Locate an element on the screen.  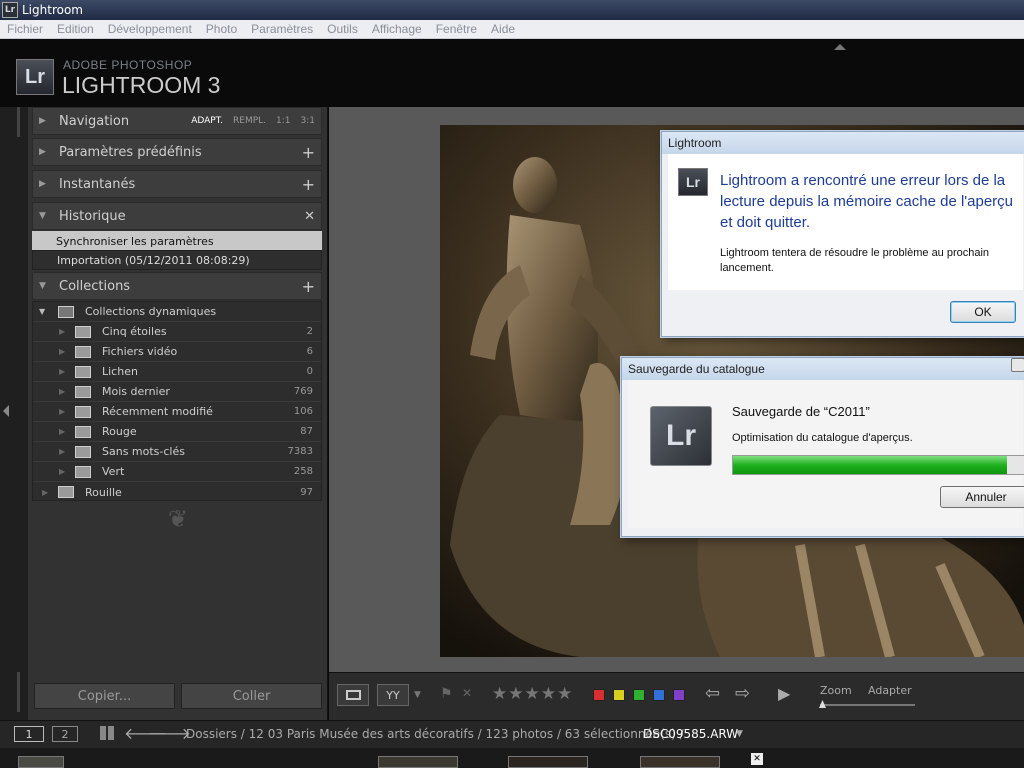
collection-item: ▶ Vert 258 is located at coordinates (177, 472).